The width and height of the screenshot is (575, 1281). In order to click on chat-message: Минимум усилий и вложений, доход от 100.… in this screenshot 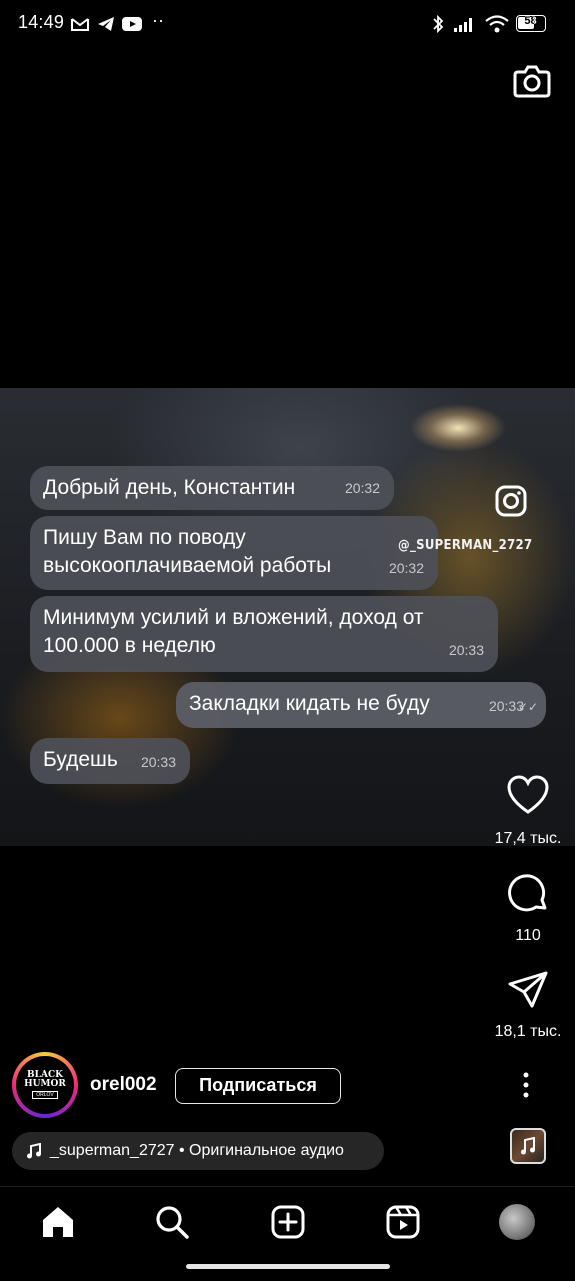, I will do `click(264, 634)`.